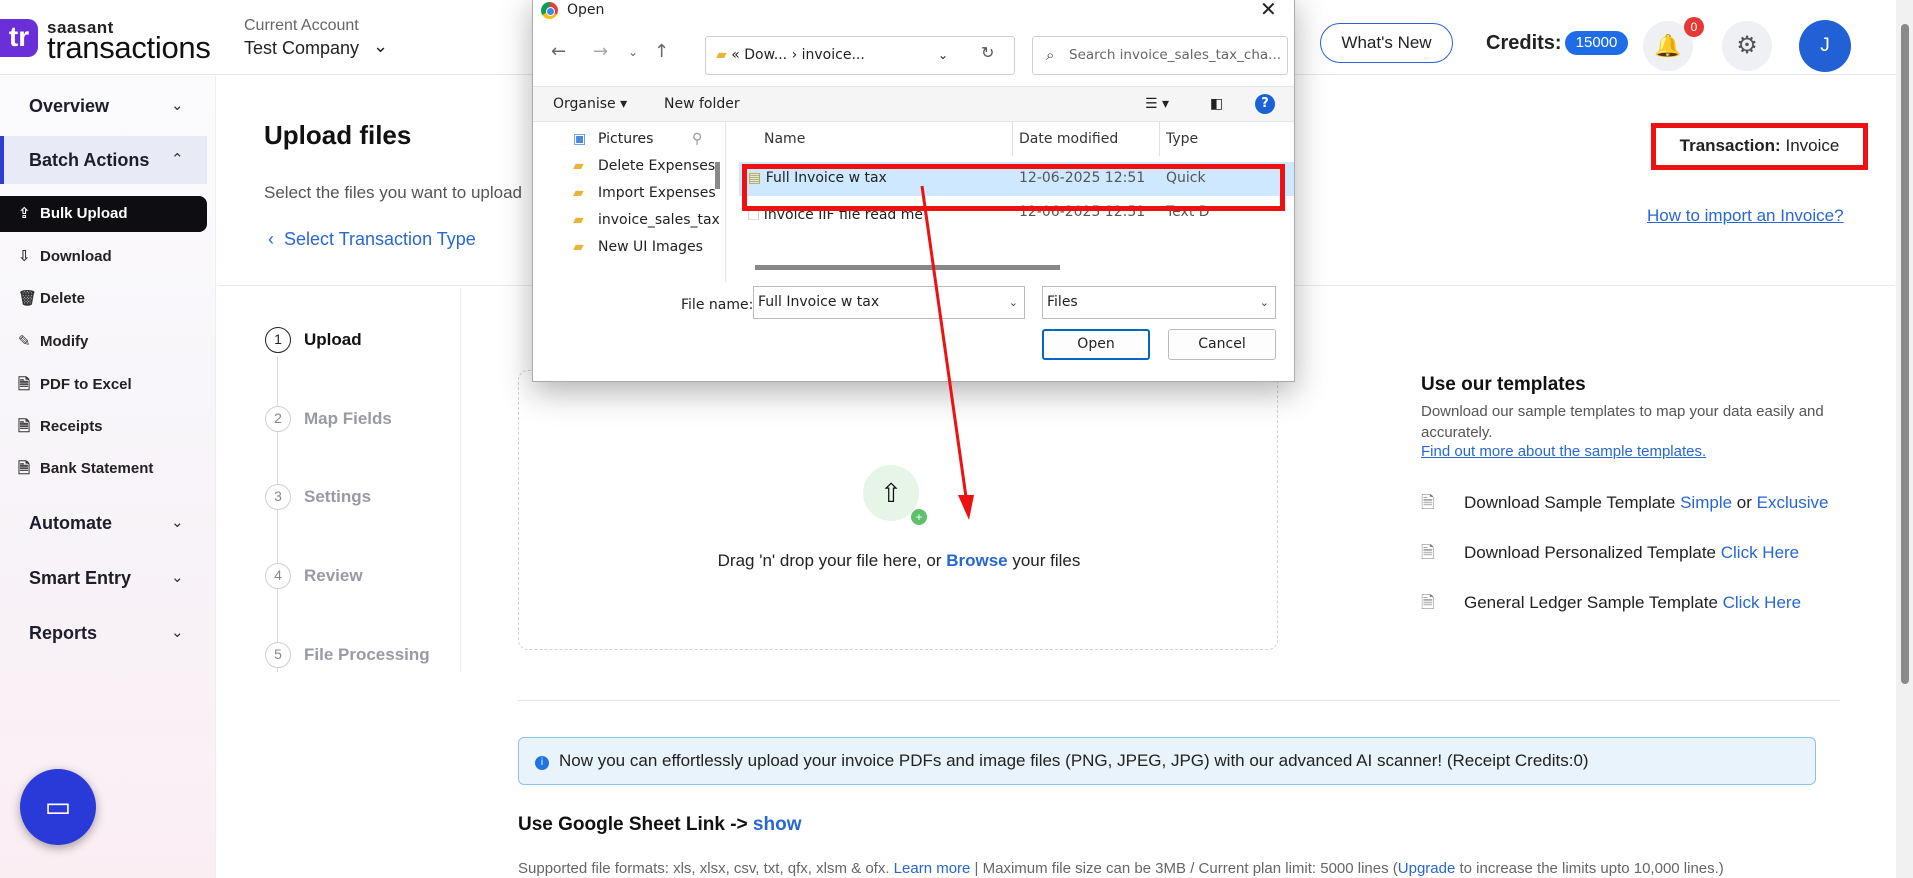 Image resolution: width=1913 pixels, height=878 pixels. What do you see at coordinates (1182, 139) in the screenshot?
I see `column-header-type: Type` at bounding box center [1182, 139].